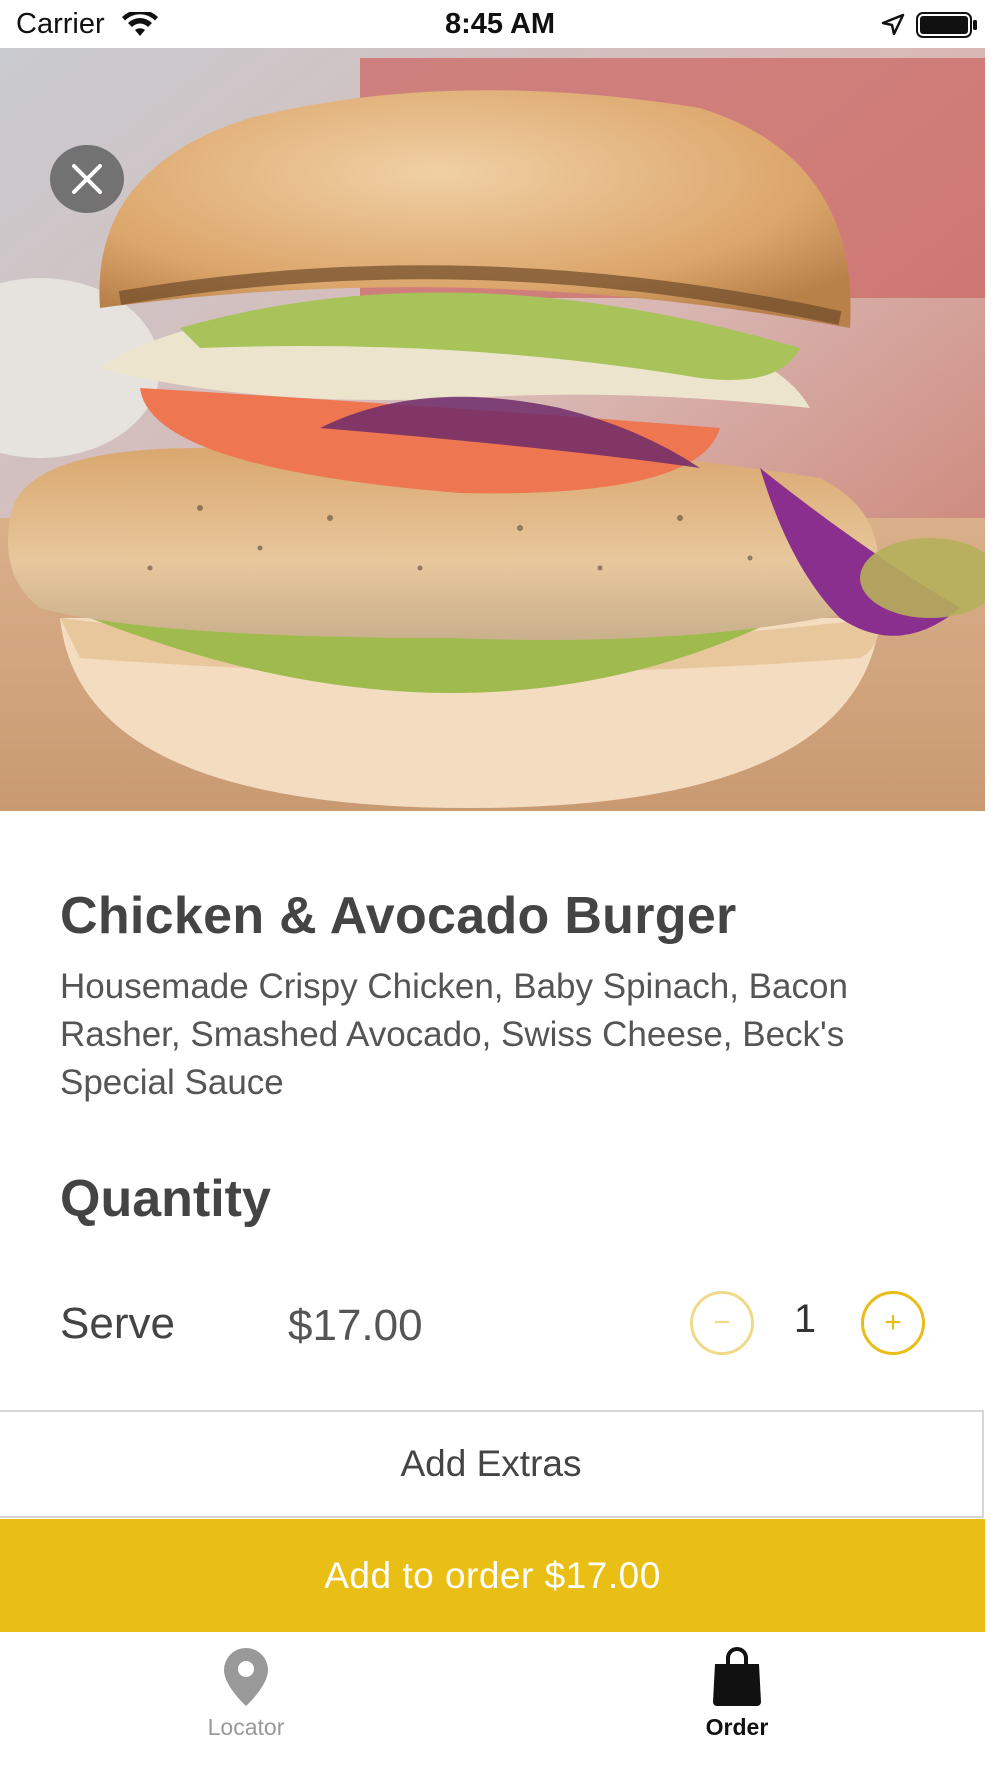 This screenshot has height=1778, width=1000. Describe the element at coordinates (492, 1326) in the screenshot. I see `serve-row: Serve $17.00 − 1 +` at that location.